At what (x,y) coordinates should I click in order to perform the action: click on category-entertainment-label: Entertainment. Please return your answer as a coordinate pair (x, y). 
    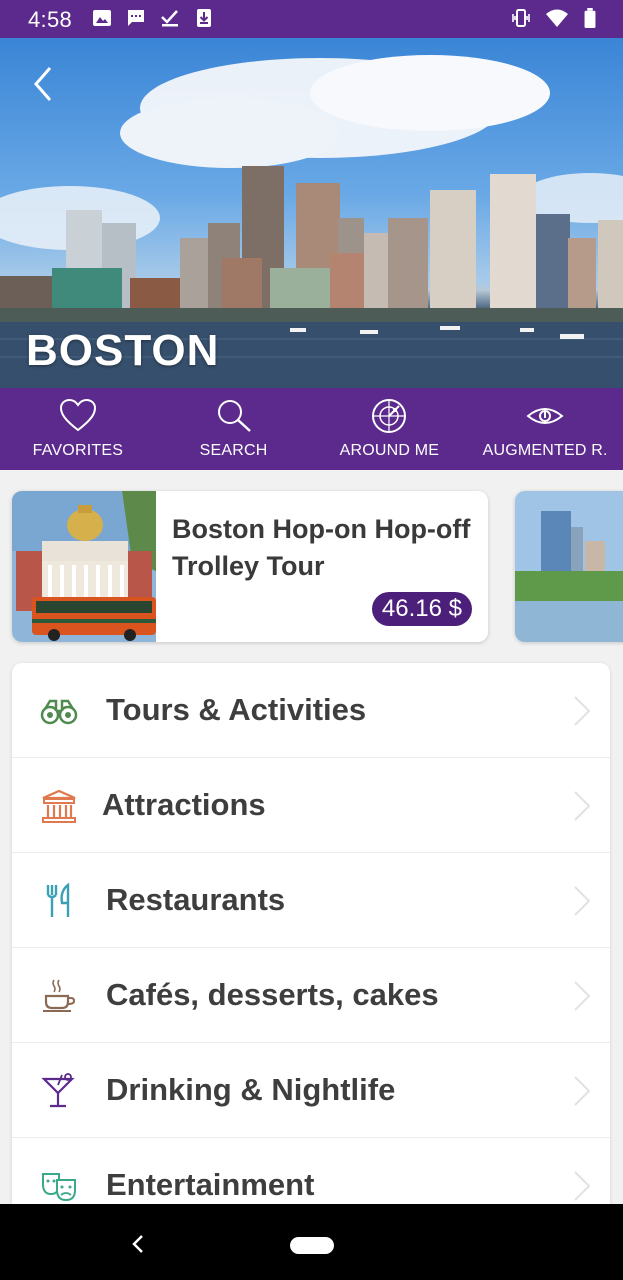
    Looking at the image, I should click on (210, 1184).